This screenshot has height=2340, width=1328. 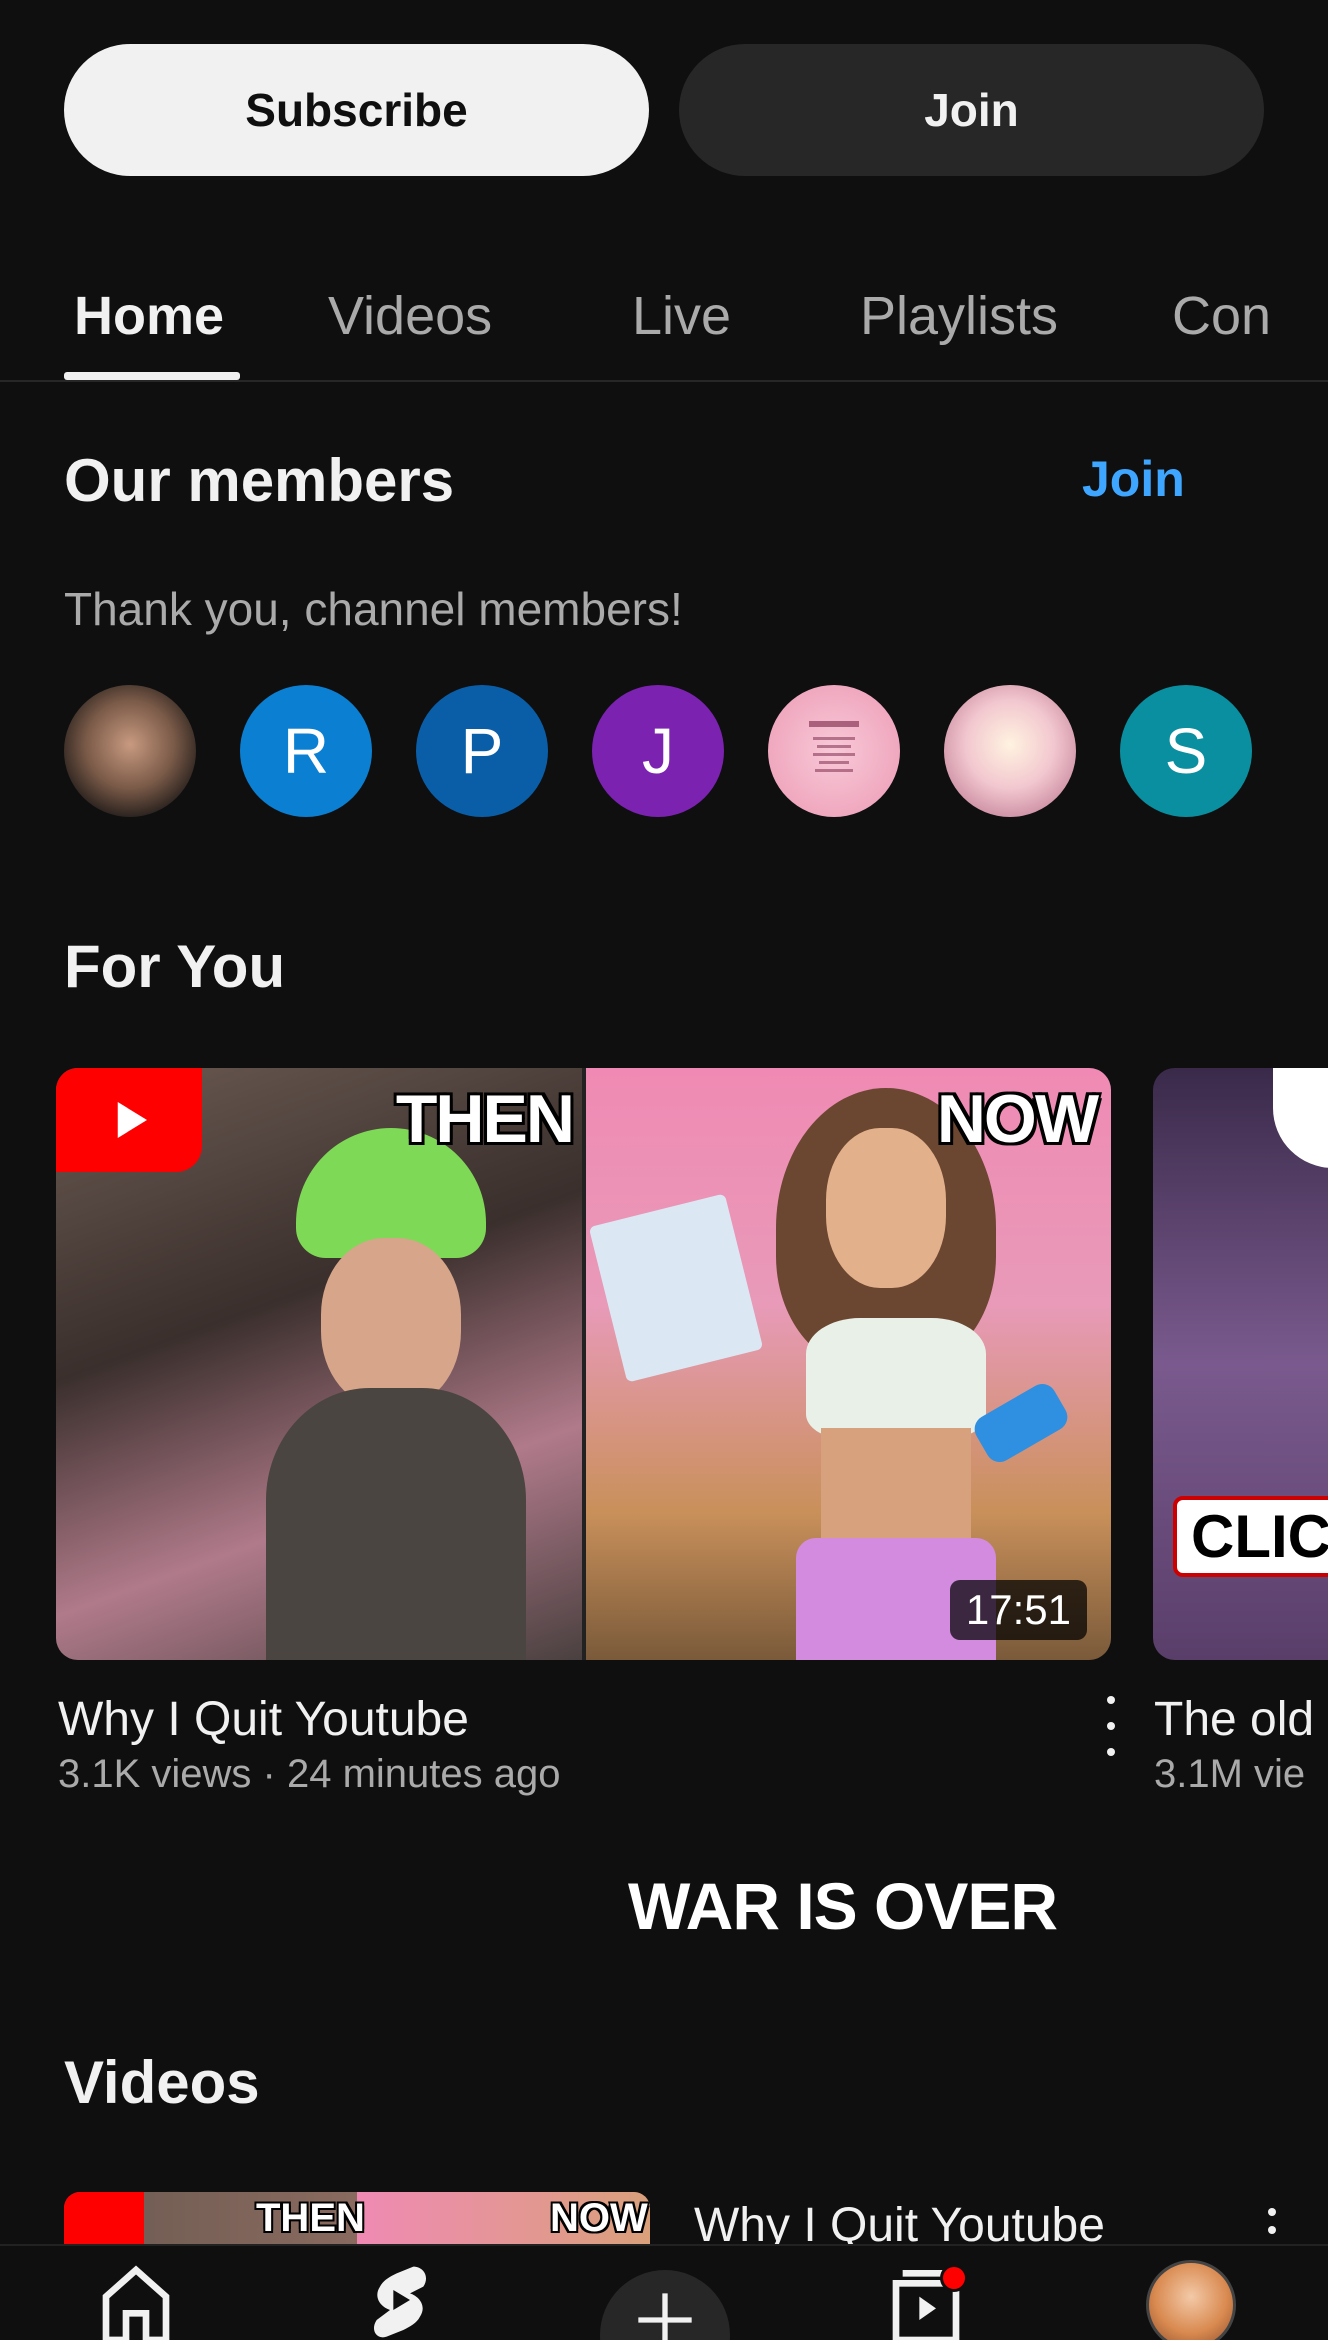 What do you see at coordinates (676, 1288) in the screenshot?
I see `greeting-card-graphic` at bounding box center [676, 1288].